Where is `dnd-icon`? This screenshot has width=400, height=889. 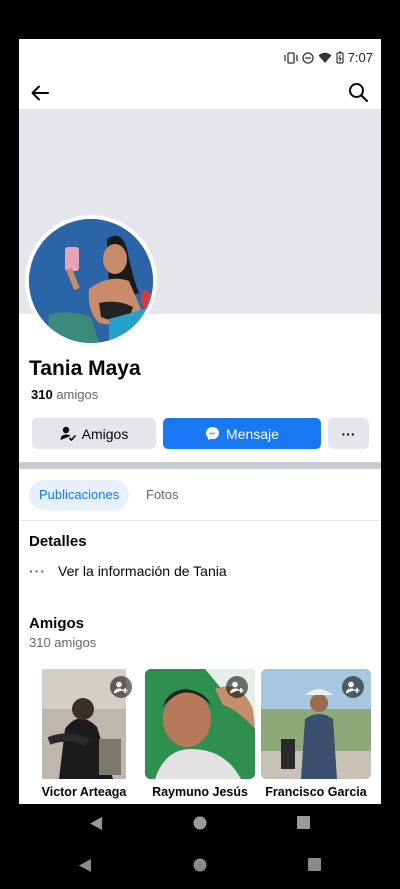
dnd-icon is located at coordinates (308, 57).